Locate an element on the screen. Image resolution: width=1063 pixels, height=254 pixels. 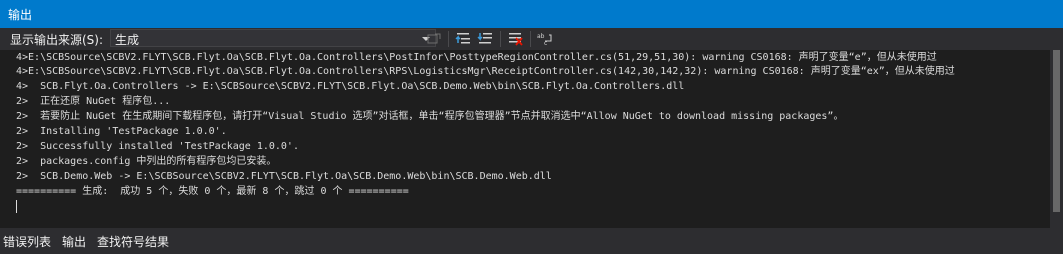
tab-output: 输出 is located at coordinates (74, 241).